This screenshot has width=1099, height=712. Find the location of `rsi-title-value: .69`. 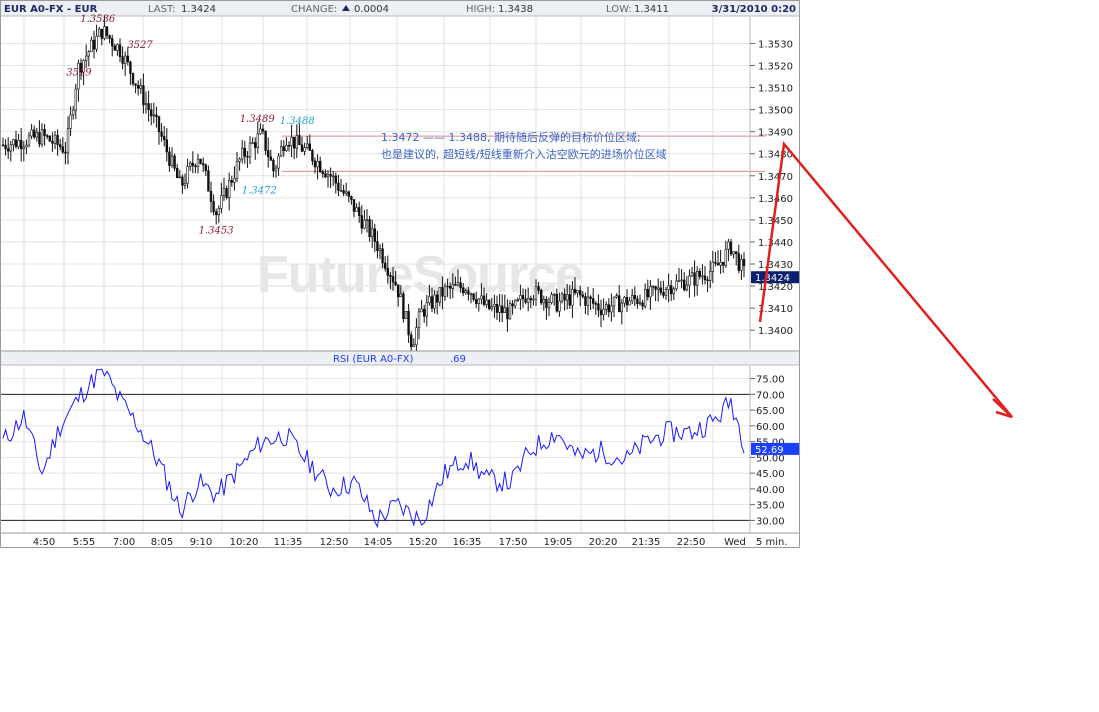

rsi-title-value: .69 is located at coordinates (458, 359).